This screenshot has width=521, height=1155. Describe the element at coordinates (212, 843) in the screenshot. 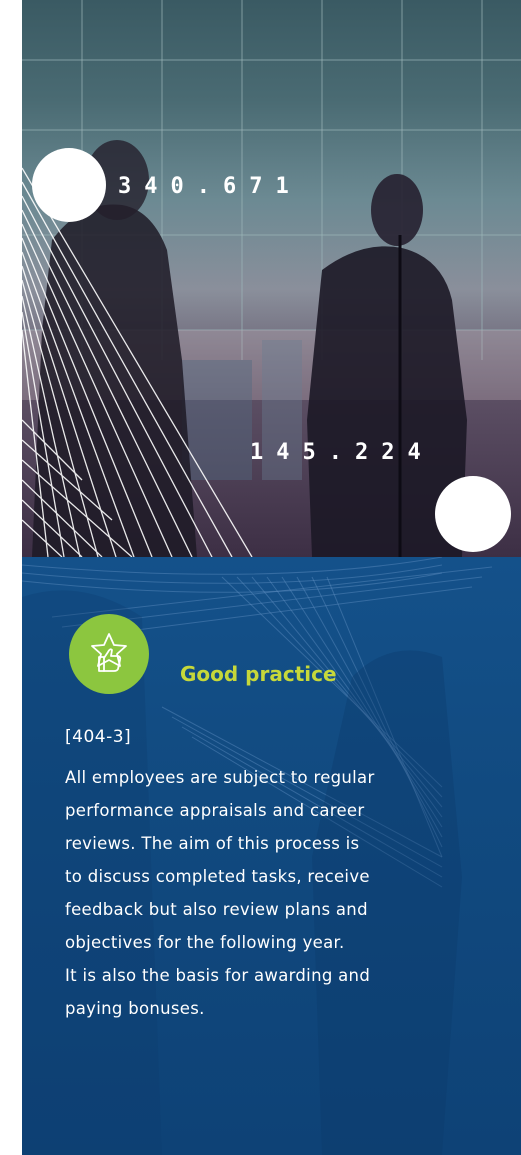

I see `body-line: reviews. The aim of this process is` at that location.